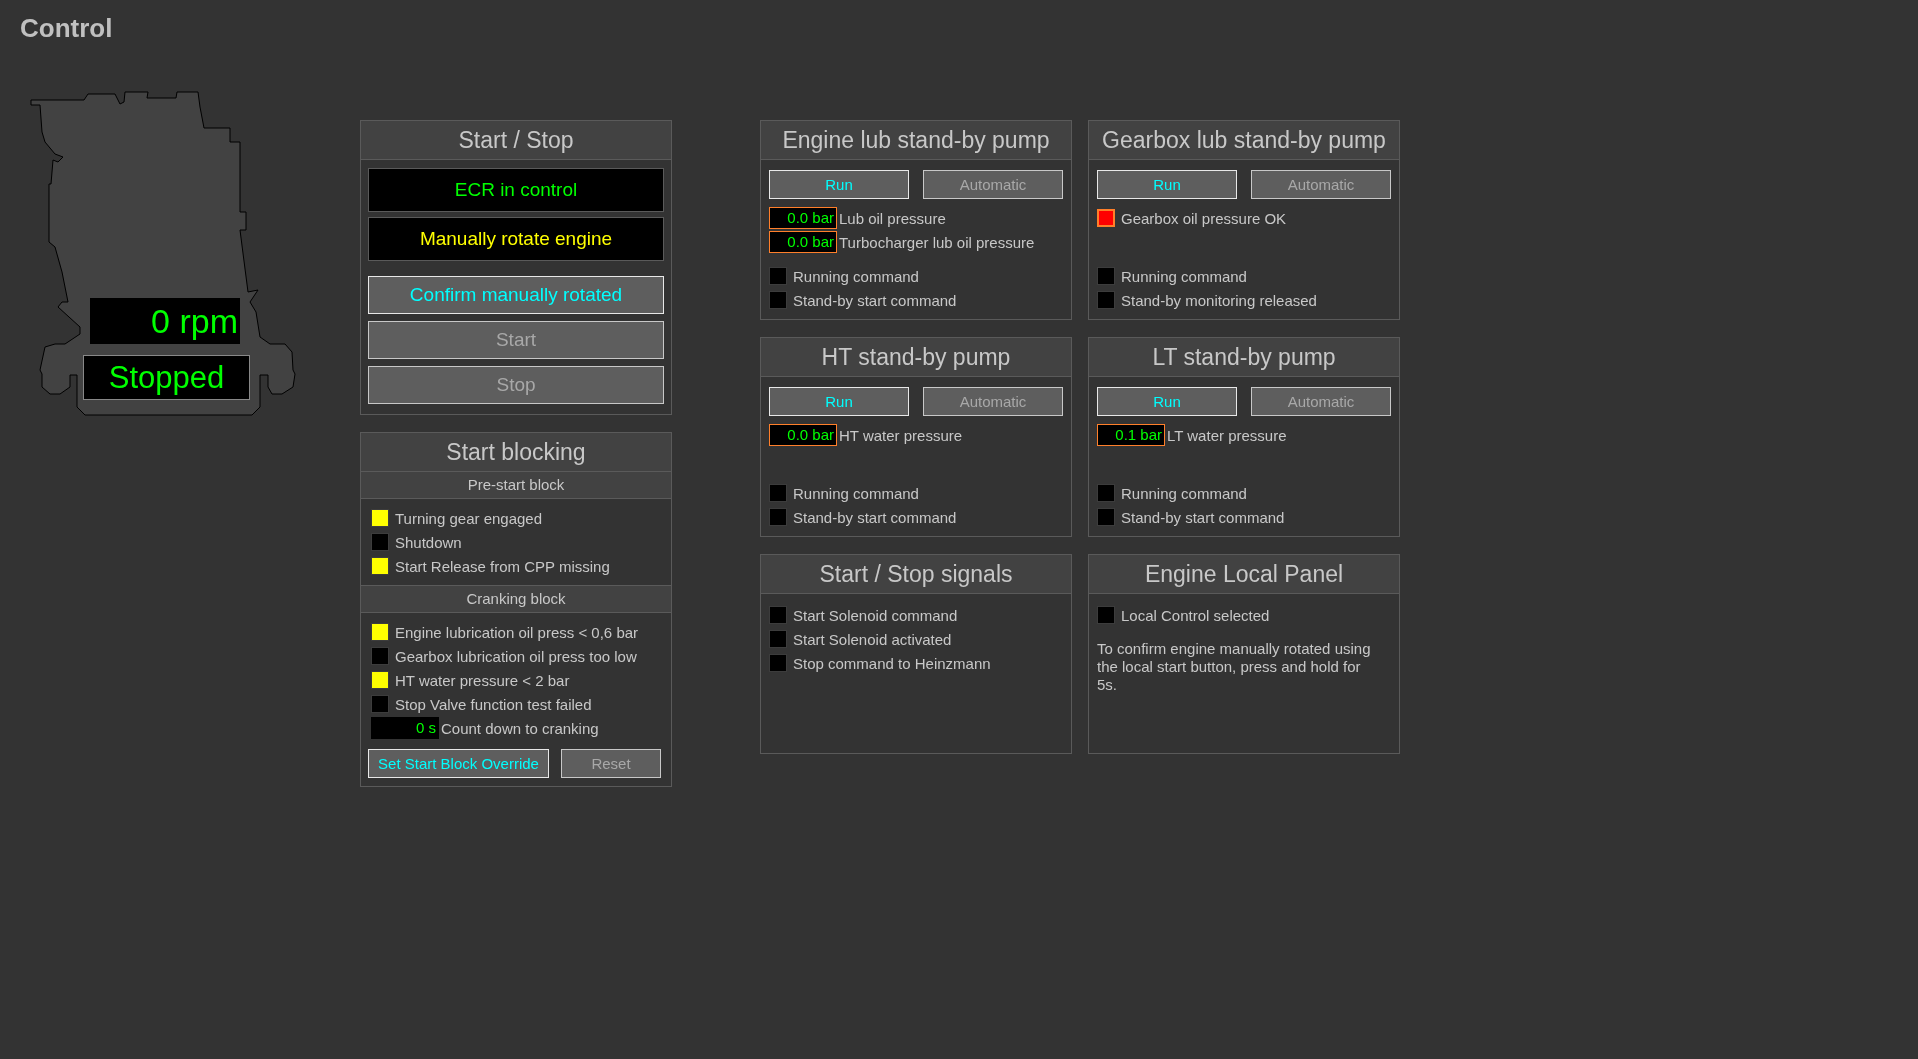 The image size is (1918, 1059). I want to click on speed-display: 0 rpm, so click(165, 321).